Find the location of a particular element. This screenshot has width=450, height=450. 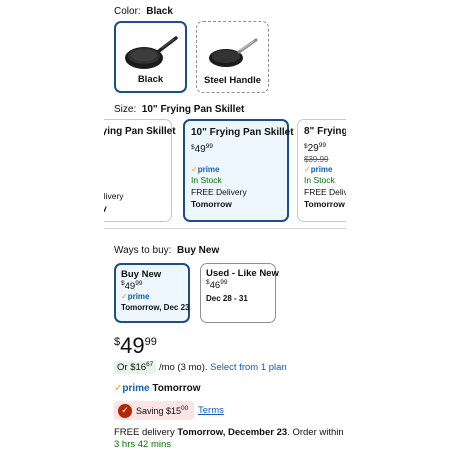

prime-delivery: ✓prime Tomorrow is located at coordinates (157, 388).